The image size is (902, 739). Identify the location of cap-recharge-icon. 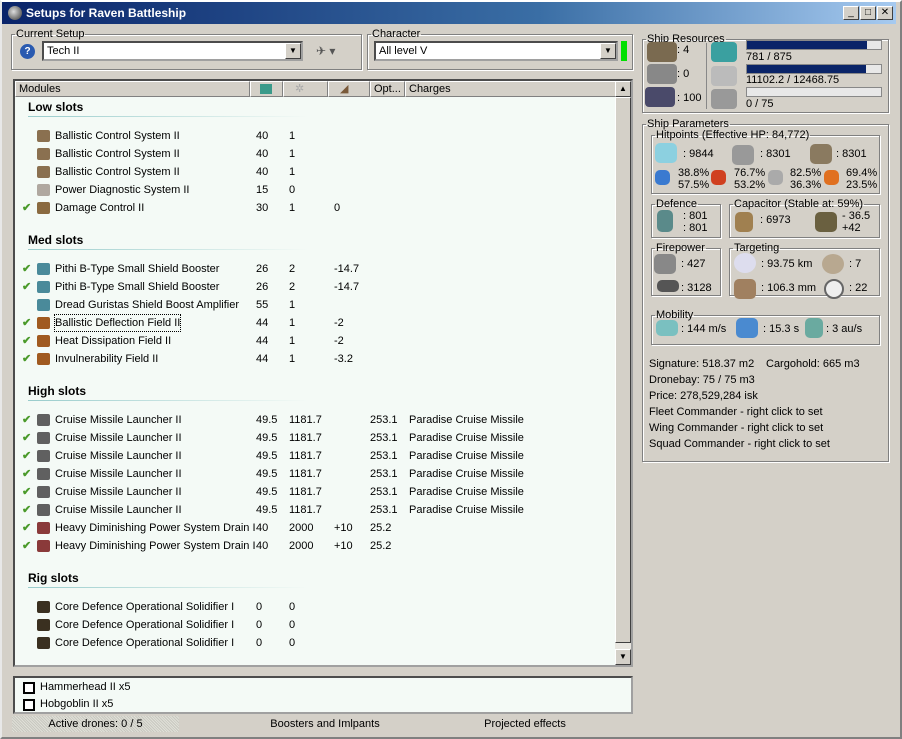
(826, 222).